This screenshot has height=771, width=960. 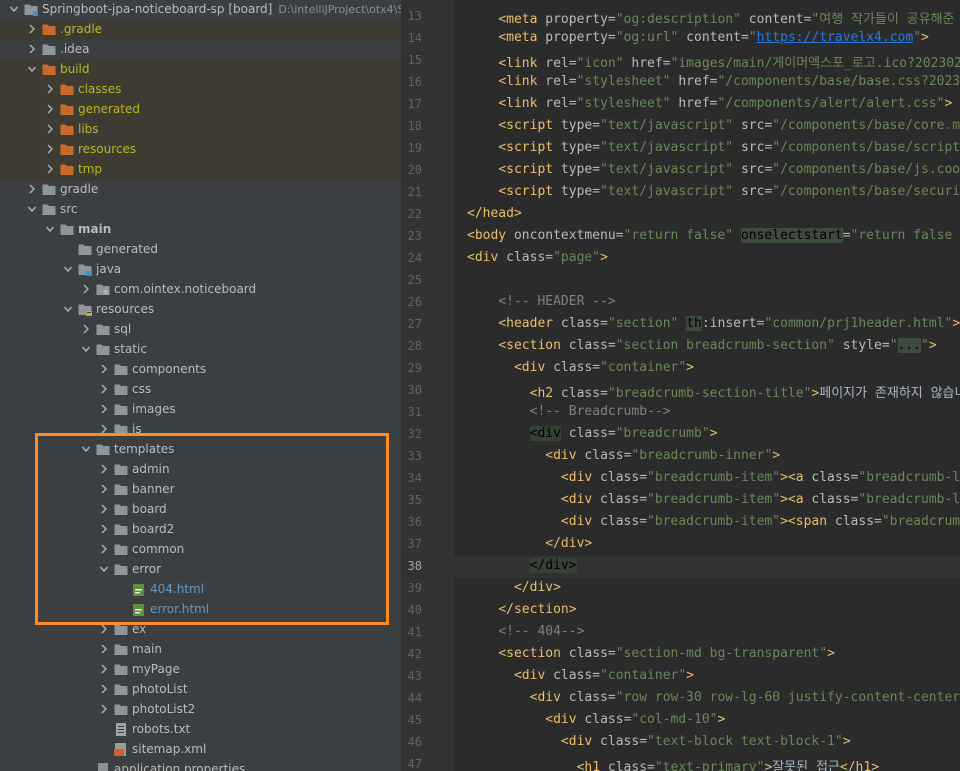 What do you see at coordinates (200, 490) in the screenshot?
I see `tree-item: banner` at bounding box center [200, 490].